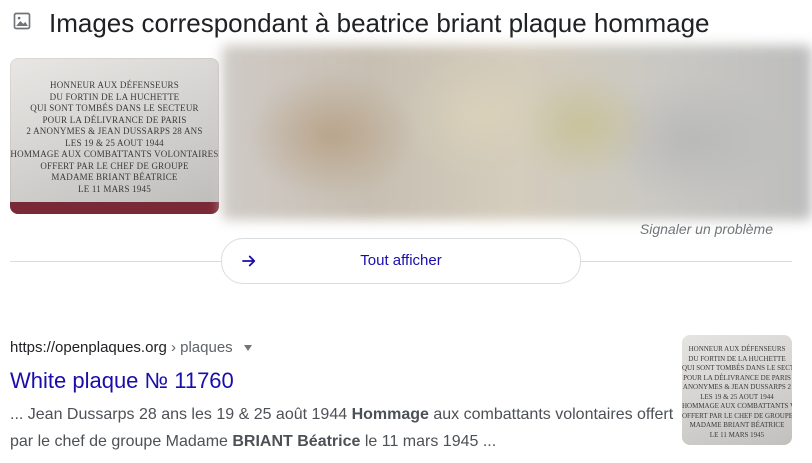 The width and height of the screenshot is (812, 463). I want to click on snippet-highlight: BRIANT Béatrice, so click(296, 441).